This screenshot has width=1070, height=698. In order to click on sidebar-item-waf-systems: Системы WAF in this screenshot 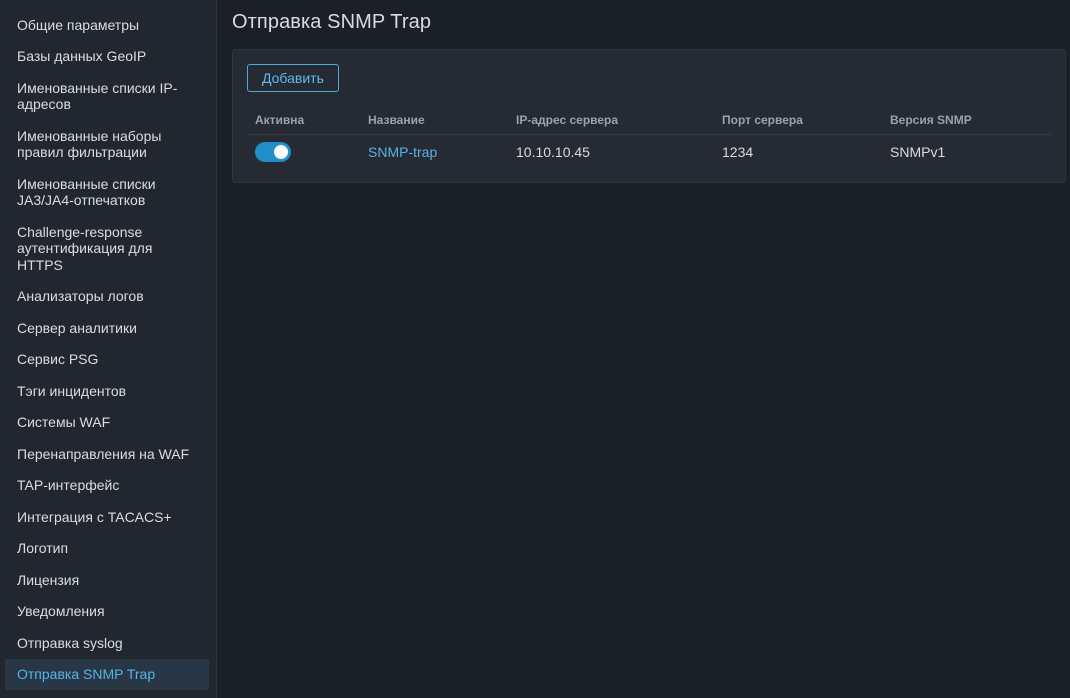, I will do `click(107, 423)`.